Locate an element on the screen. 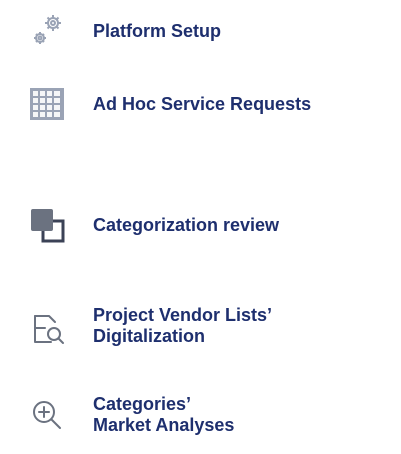  menu-item-label: Project Vendor Lists’ Digitalization is located at coordinates (183, 325).